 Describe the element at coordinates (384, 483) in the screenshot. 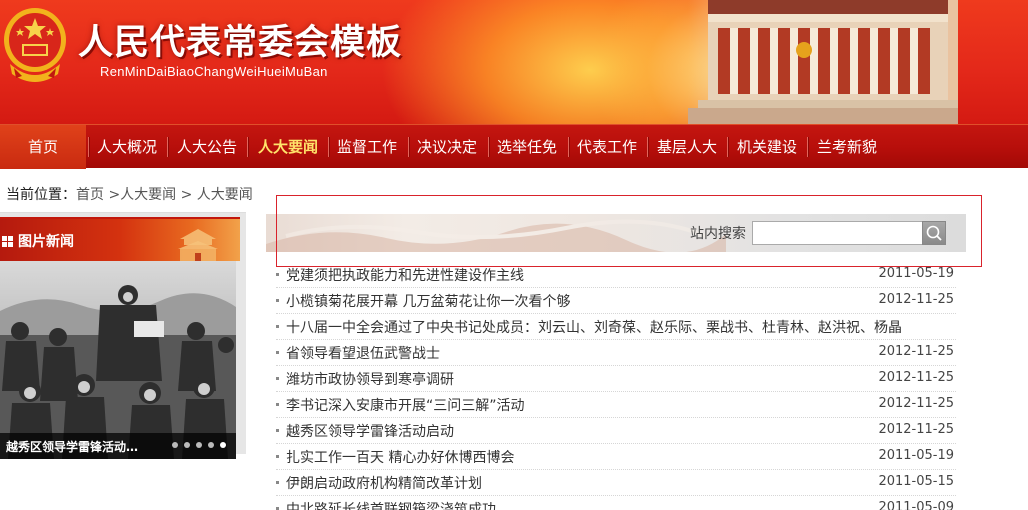

I see `news-title: 伊朗启动政府机构精简改革计划` at that location.